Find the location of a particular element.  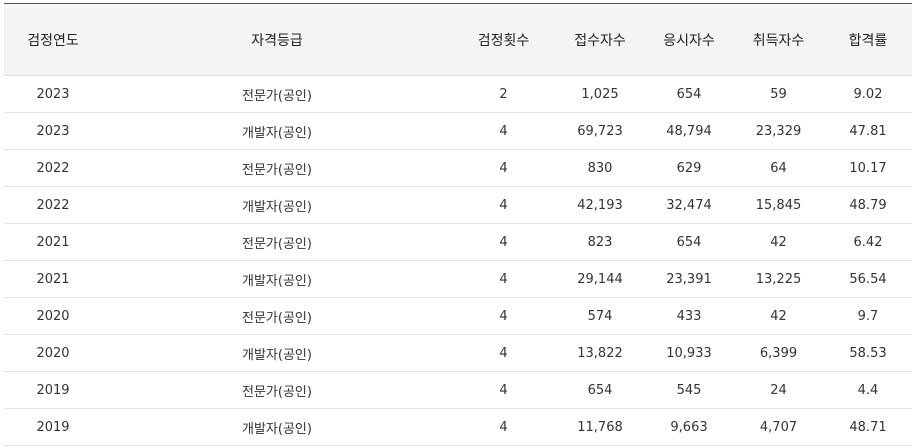

cell-acquirers: 13,225 is located at coordinates (778, 279).